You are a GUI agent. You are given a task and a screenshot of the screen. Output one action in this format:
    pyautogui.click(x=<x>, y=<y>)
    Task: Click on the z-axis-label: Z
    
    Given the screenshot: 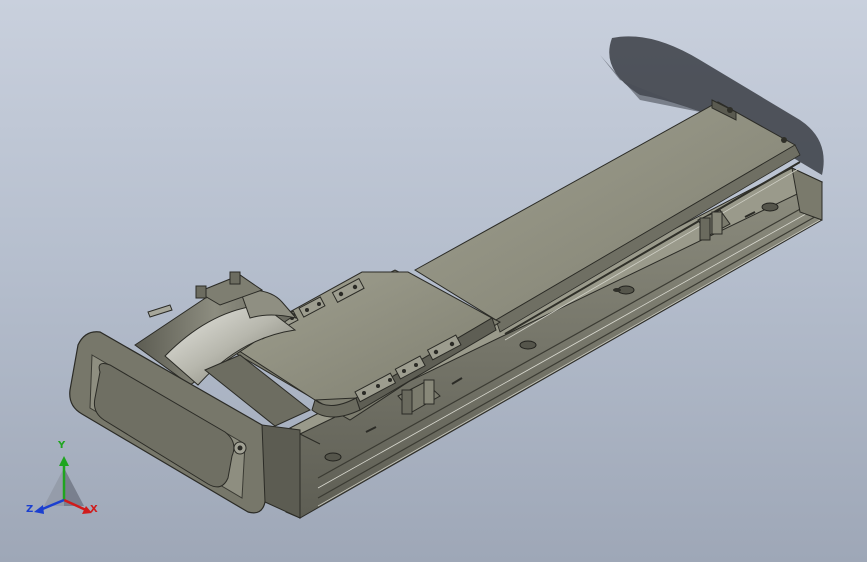 What is the action you would take?
    pyautogui.click(x=30, y=509)
    